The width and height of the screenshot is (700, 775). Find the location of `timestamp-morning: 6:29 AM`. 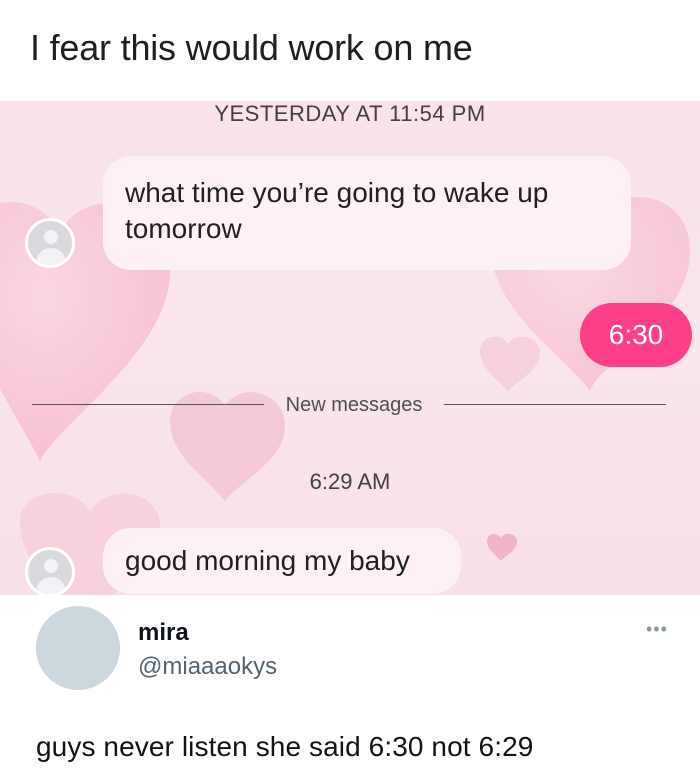

timestamp-morning: 6:29 AM is located at coordinates (350, 481).